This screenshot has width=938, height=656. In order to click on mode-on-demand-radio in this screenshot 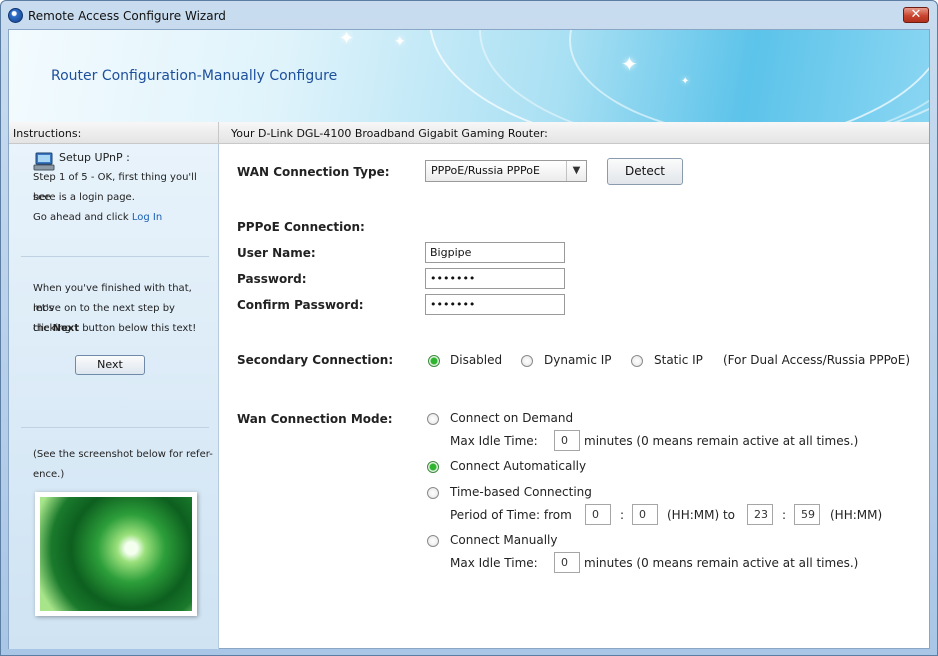, I will do `click(433, 419)`.